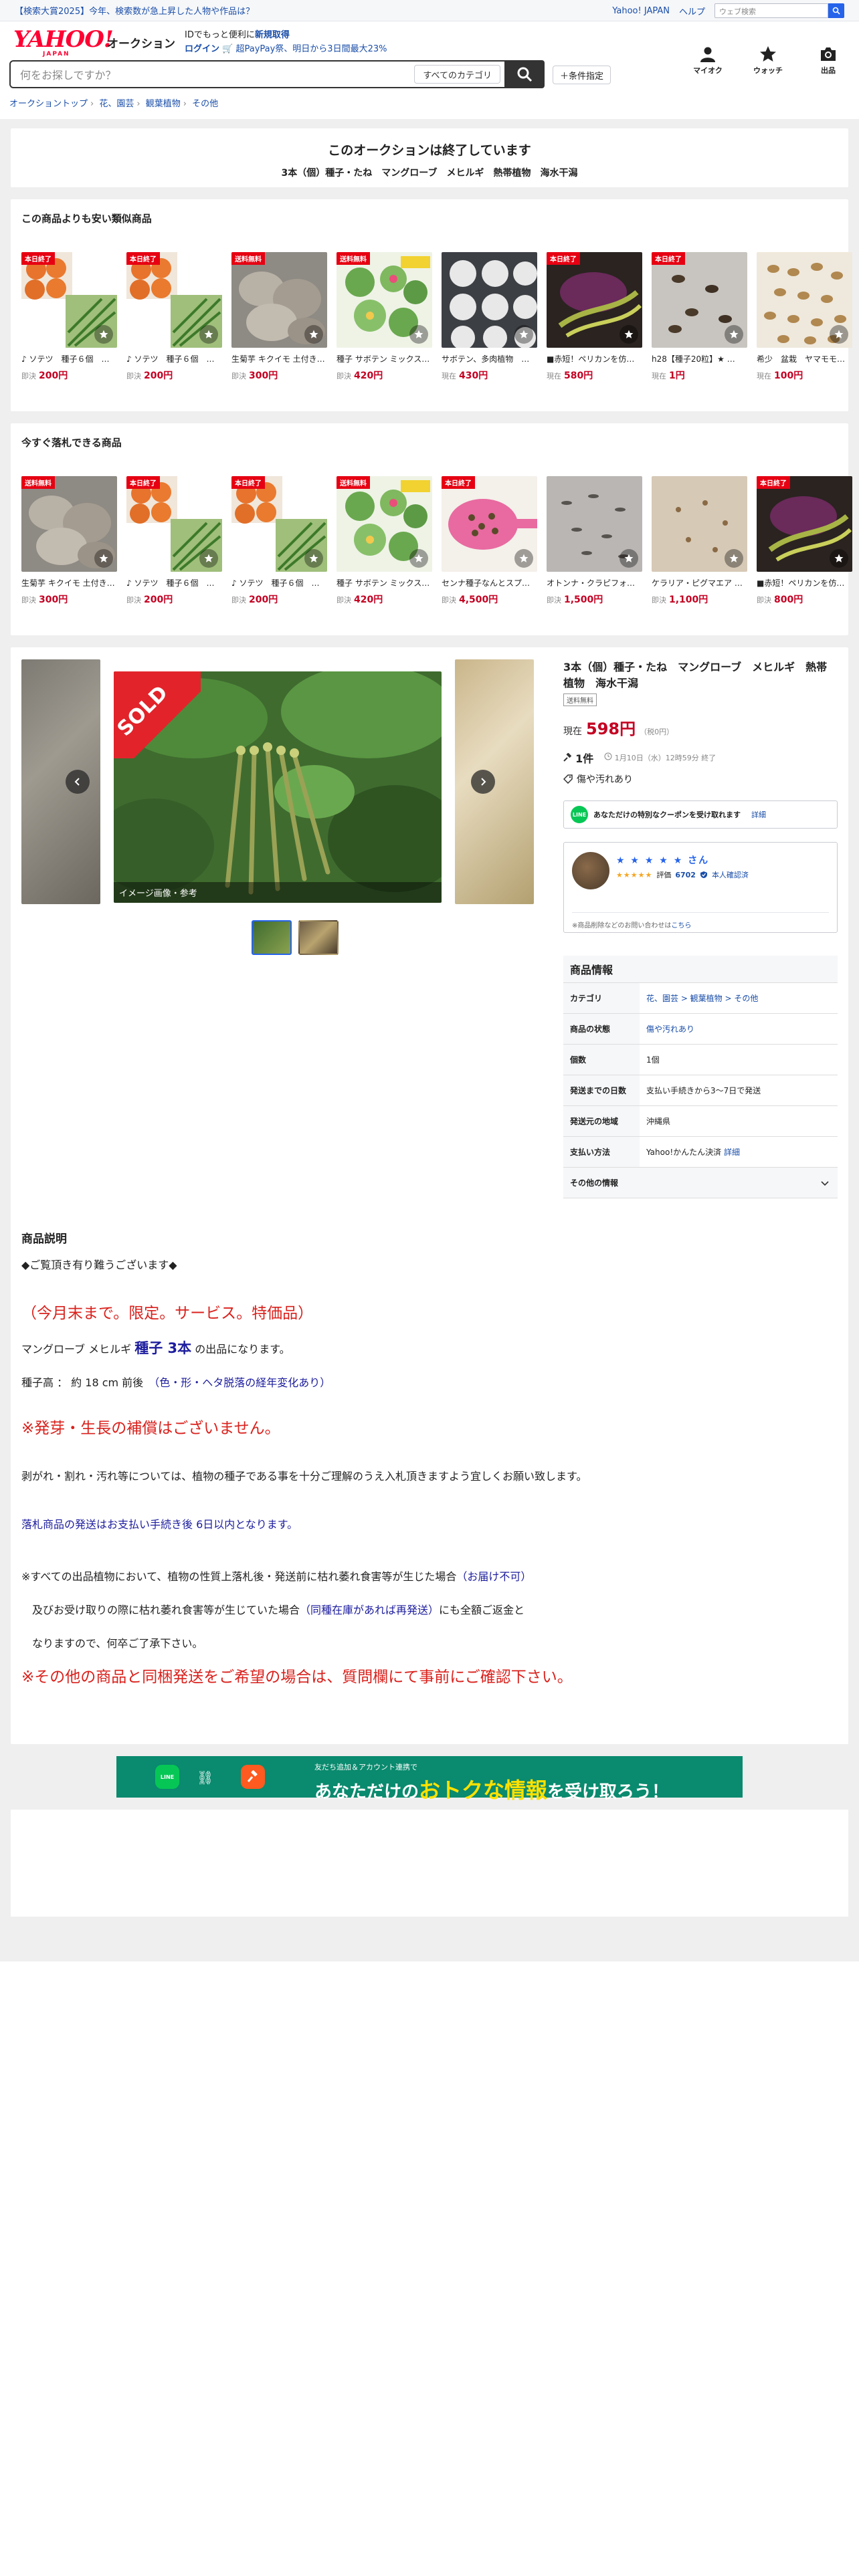 The width and height of the screenshot is (859, 2576). What do you see at coordinates (524, 74) in the screenshot?
I see `search-button` at bounding box center [524, 74].